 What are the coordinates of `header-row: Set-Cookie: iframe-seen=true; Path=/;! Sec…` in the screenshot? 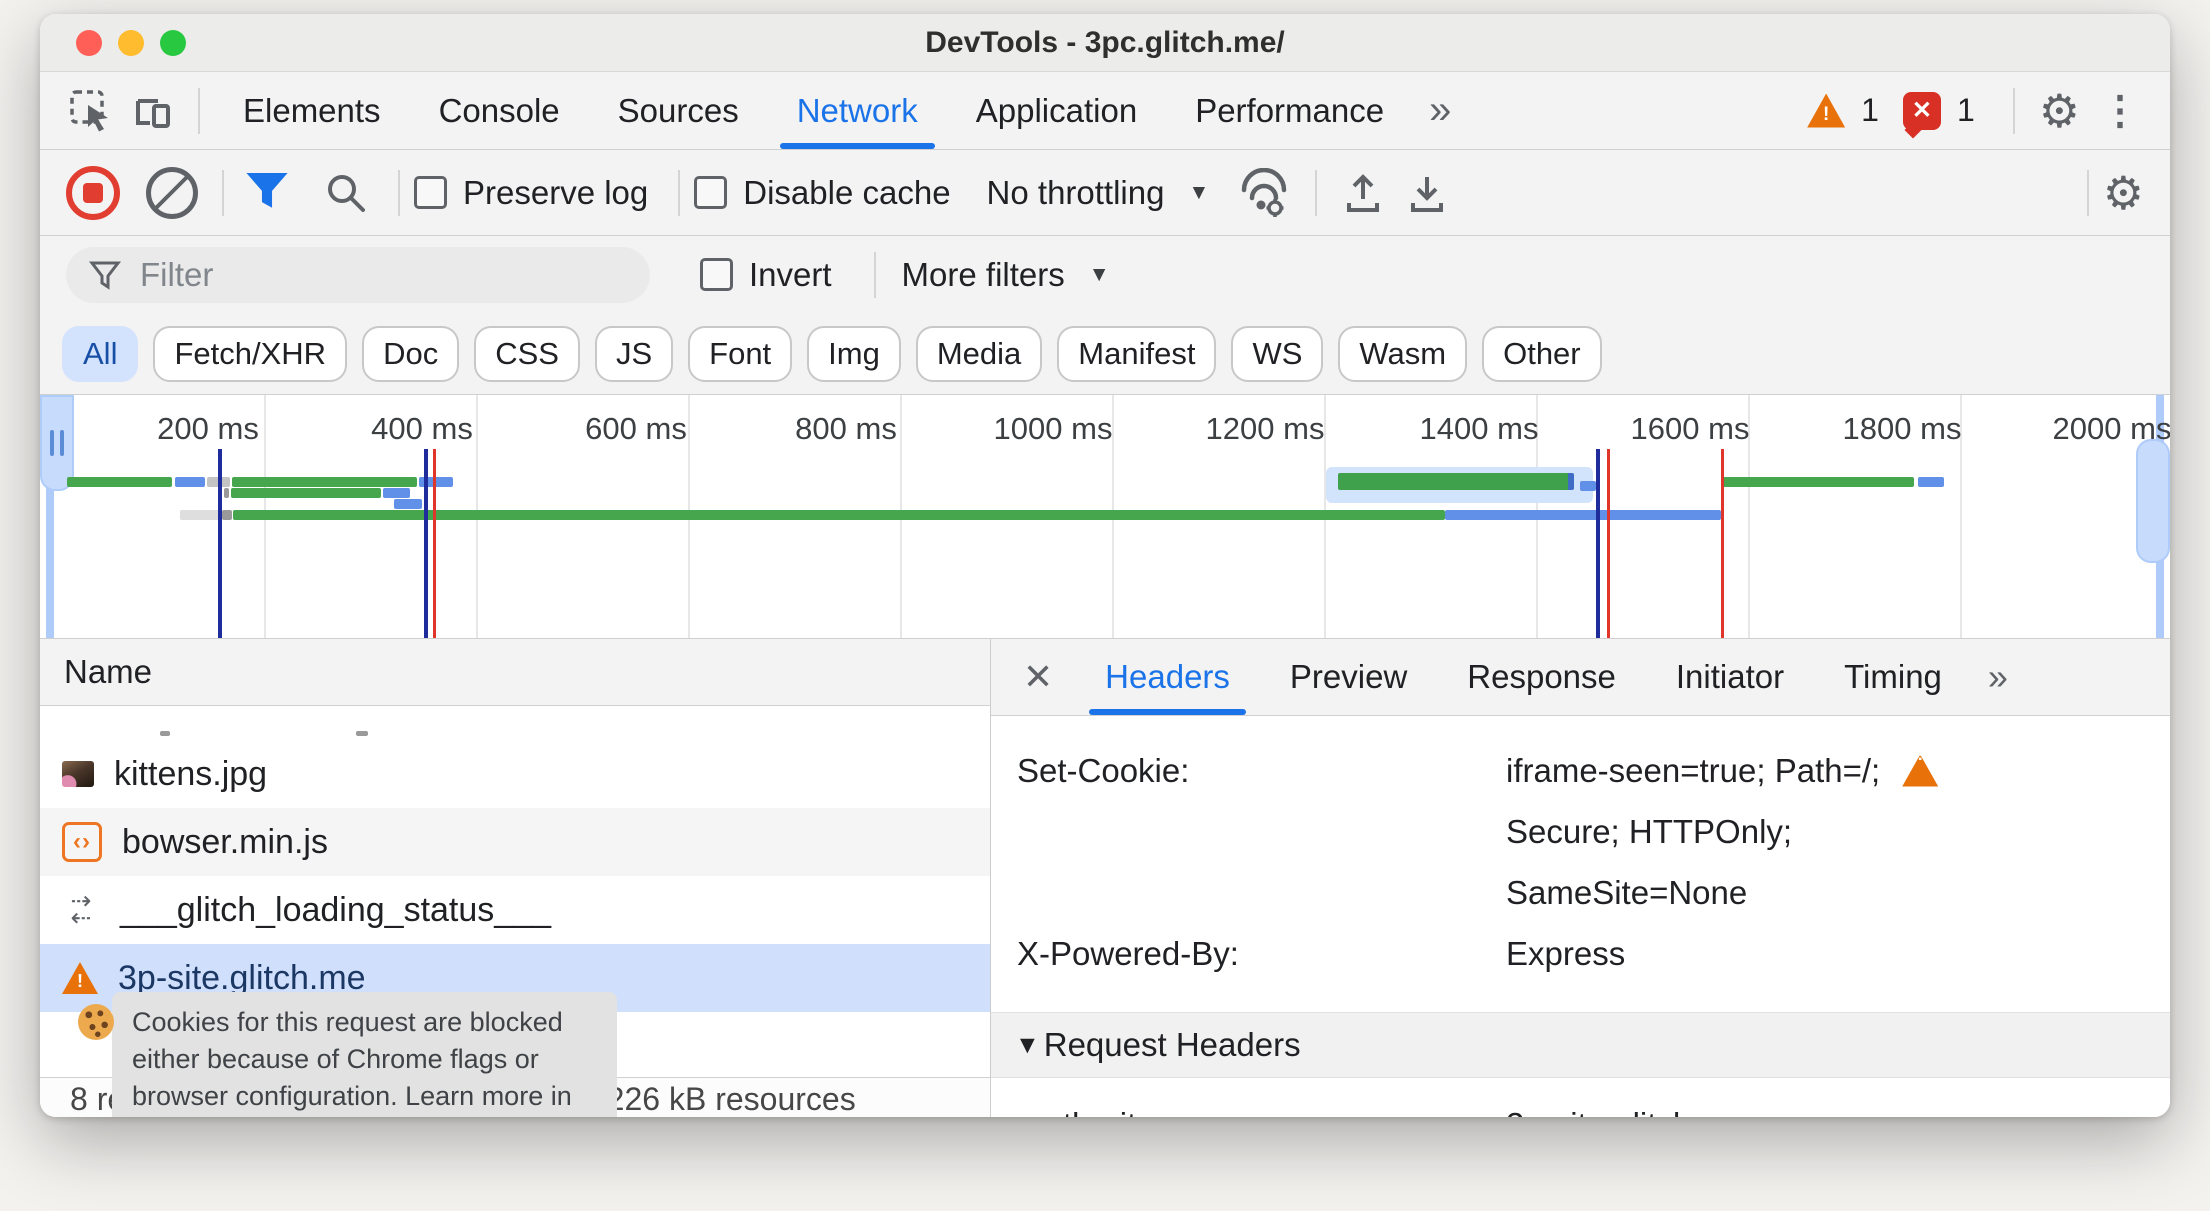 It's located at (1580, 831).